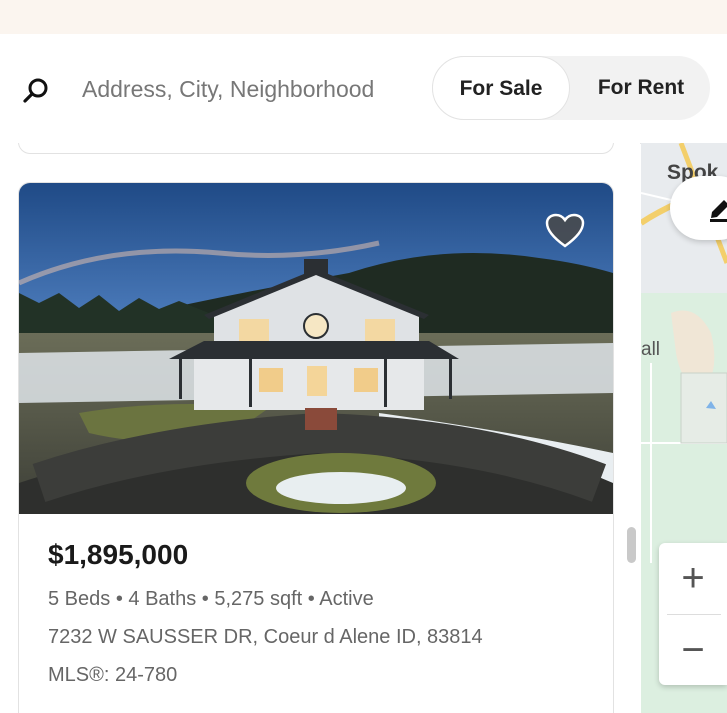 The height and width of the screenshot is (713, 727). Describe the element at coordinates (693, 578) in the screenshot. I see `zoom-in-button: +` at that location.